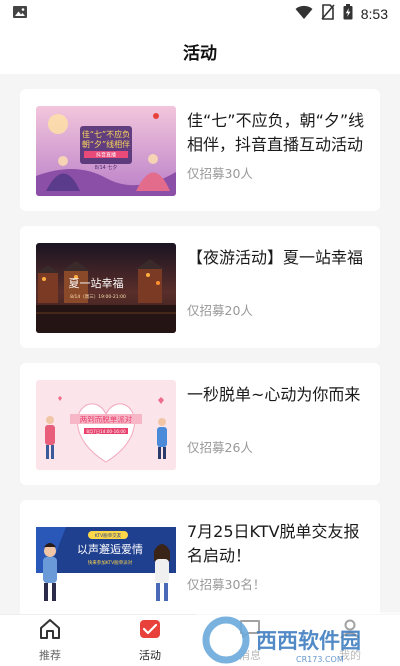  I want to click on poster-headline: 佳“七”不应负, so click(106, 134).